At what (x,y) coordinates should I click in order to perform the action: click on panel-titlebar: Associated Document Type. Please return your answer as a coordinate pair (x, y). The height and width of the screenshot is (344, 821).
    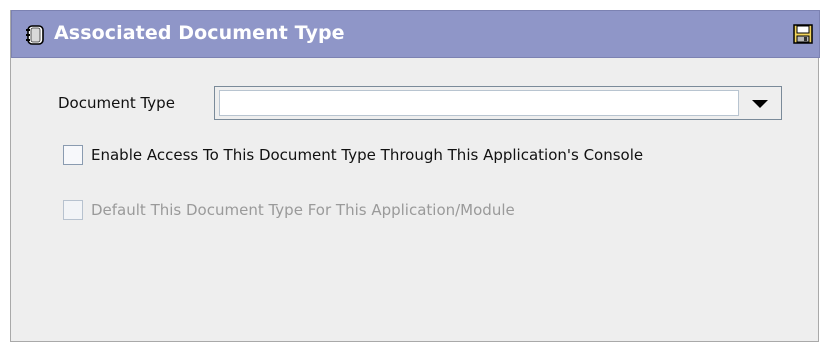
    Looking at the image, I should click on (415, 34).